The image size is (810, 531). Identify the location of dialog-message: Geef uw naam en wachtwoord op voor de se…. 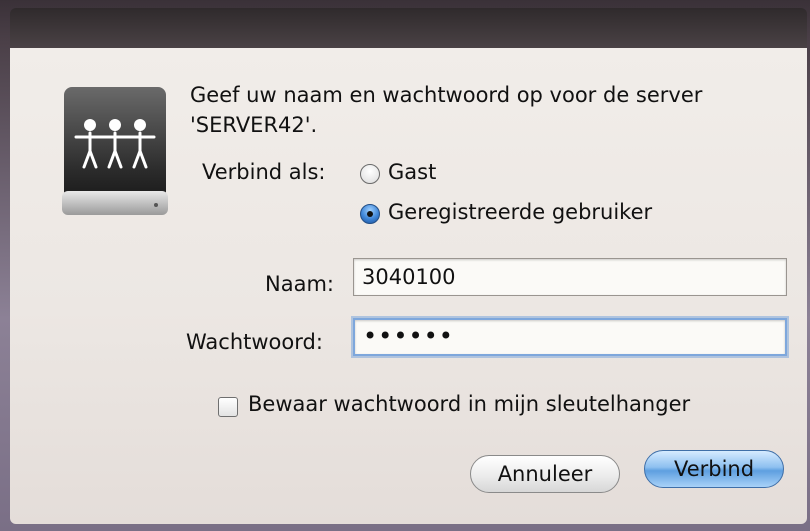
(446, 110).